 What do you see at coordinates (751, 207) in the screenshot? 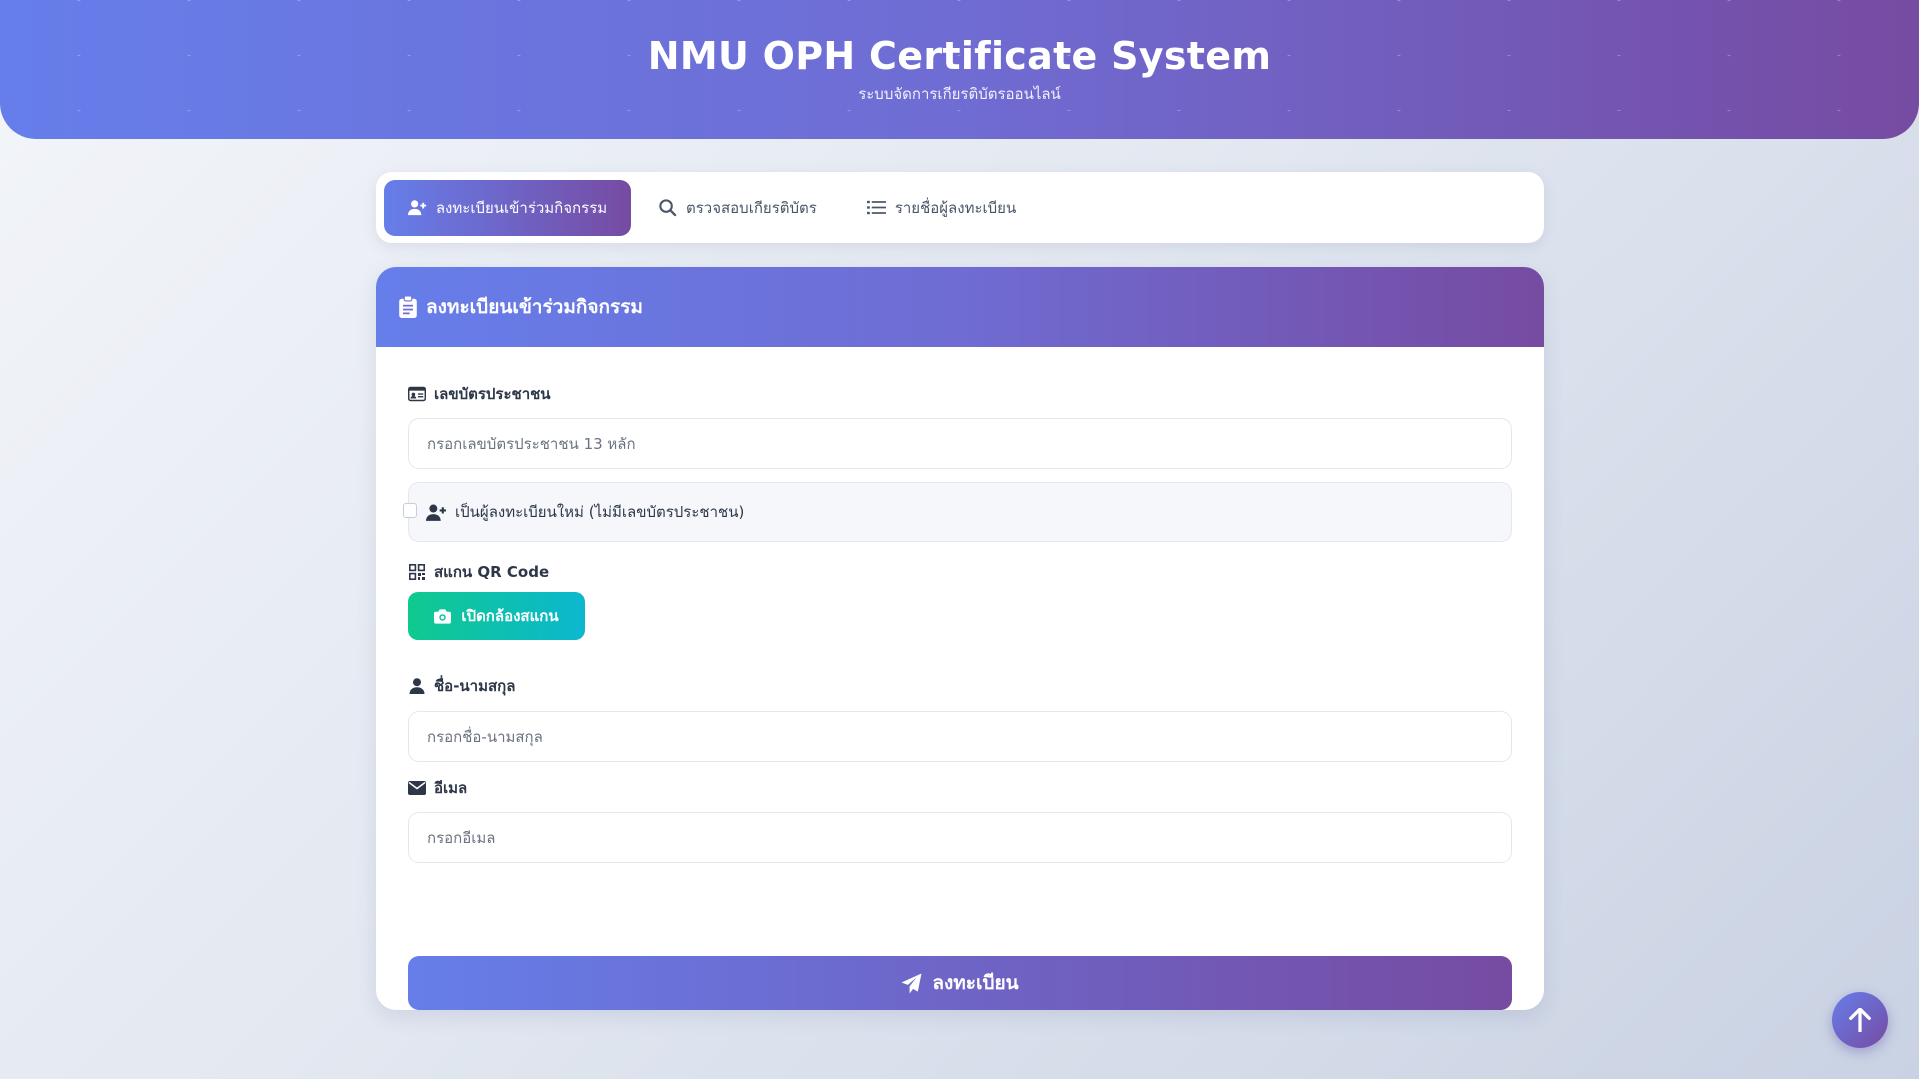
I see `tab-check-certificate-label: ตรวจสอบเกียรติบัตร` at bounding box center [751, 207].